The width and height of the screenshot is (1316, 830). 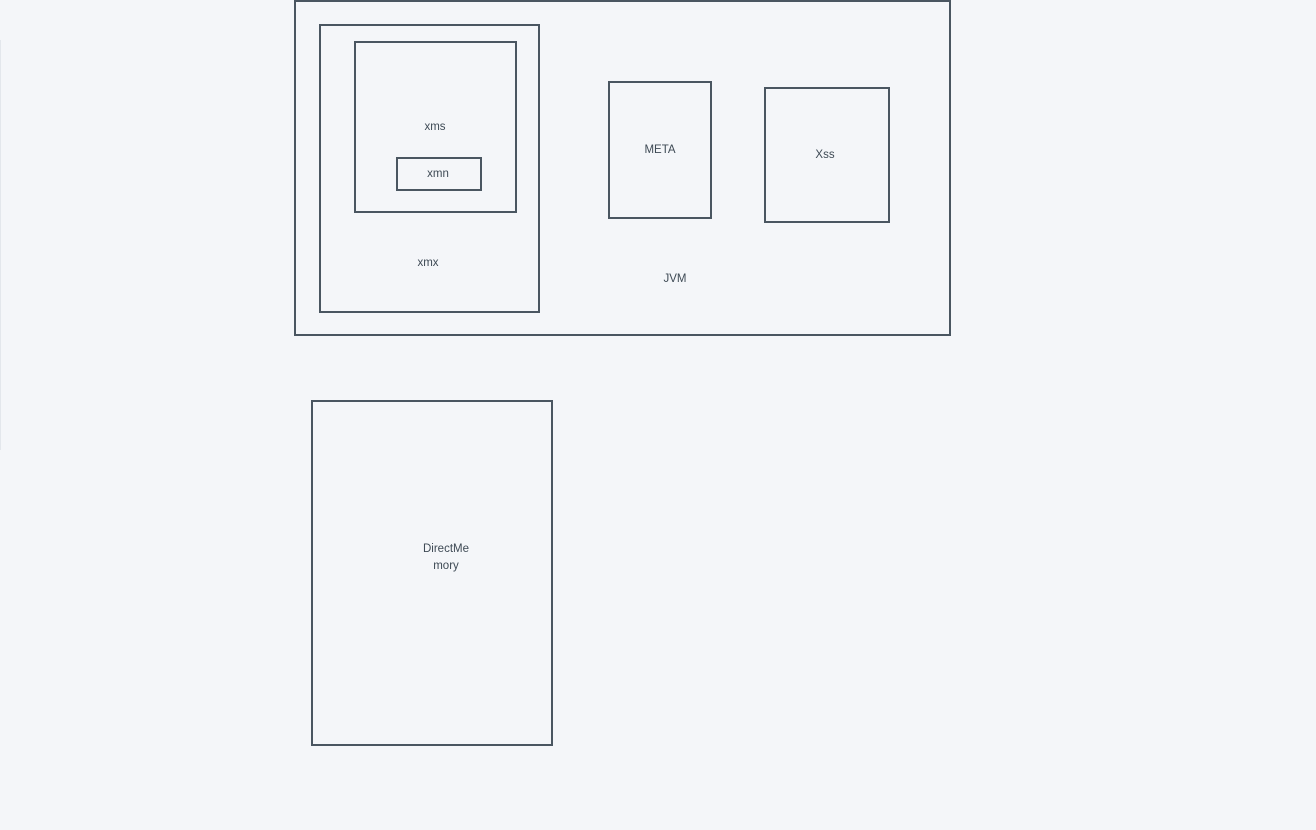 I want to click on xmn-label: xmn, so click(x=438, y=174).